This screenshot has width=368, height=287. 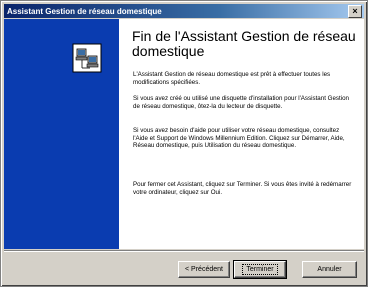 I want to click on network-computers-icon, so click(x=87, y=58).